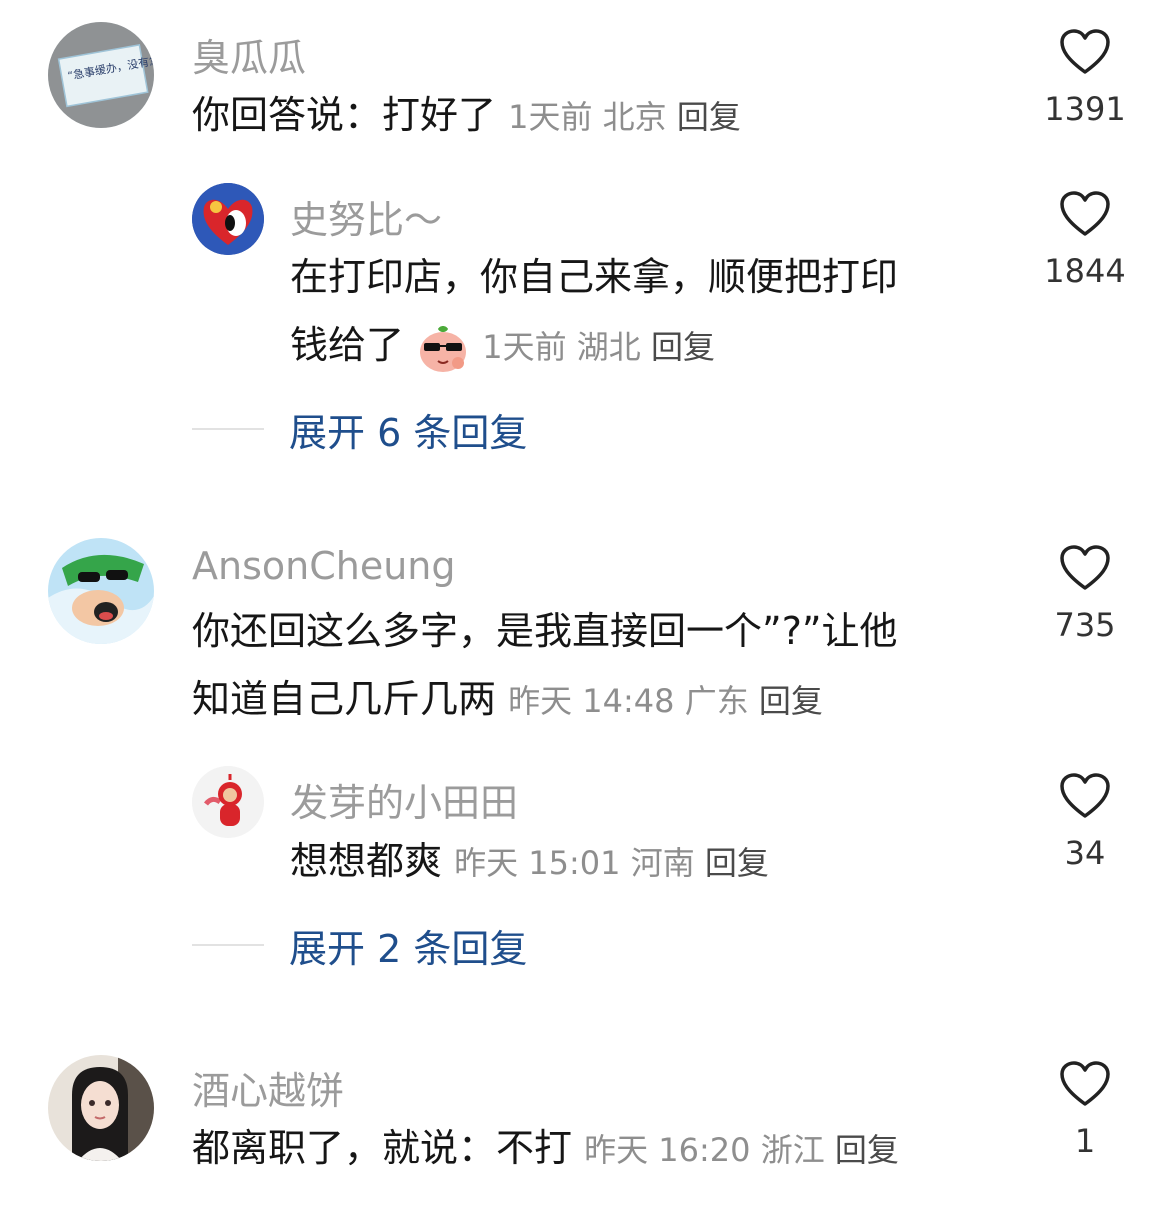 Image resolution: width=1170 pixels, height=1205 pixels. I want to click on comment-text-line-1: 你还回这么多字，是我直接回一个”?”让他, so click(545, 631).